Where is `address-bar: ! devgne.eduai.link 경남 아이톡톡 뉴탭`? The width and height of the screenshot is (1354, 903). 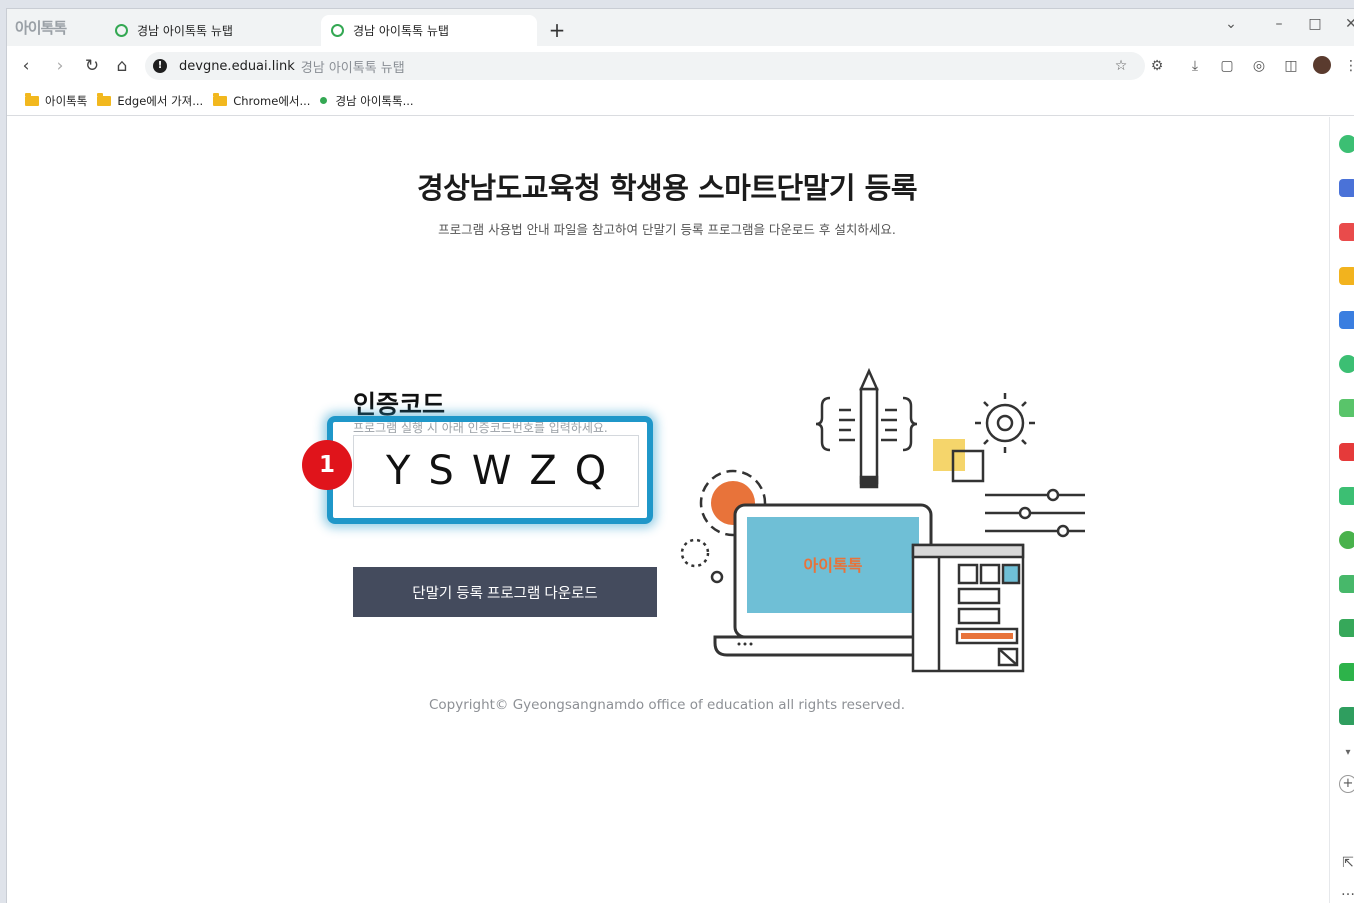 address-bar: ! devgne.eduai.link 경남 아이톡톡 뉴탭 is located at coordinates (645, 66).